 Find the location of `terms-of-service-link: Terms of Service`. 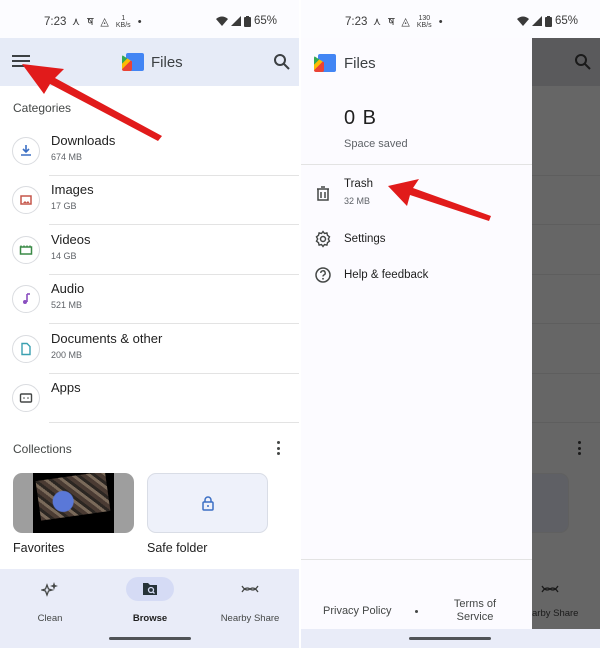

terms-of-service-link: Terms of Service is located at coordinates (475, 611).